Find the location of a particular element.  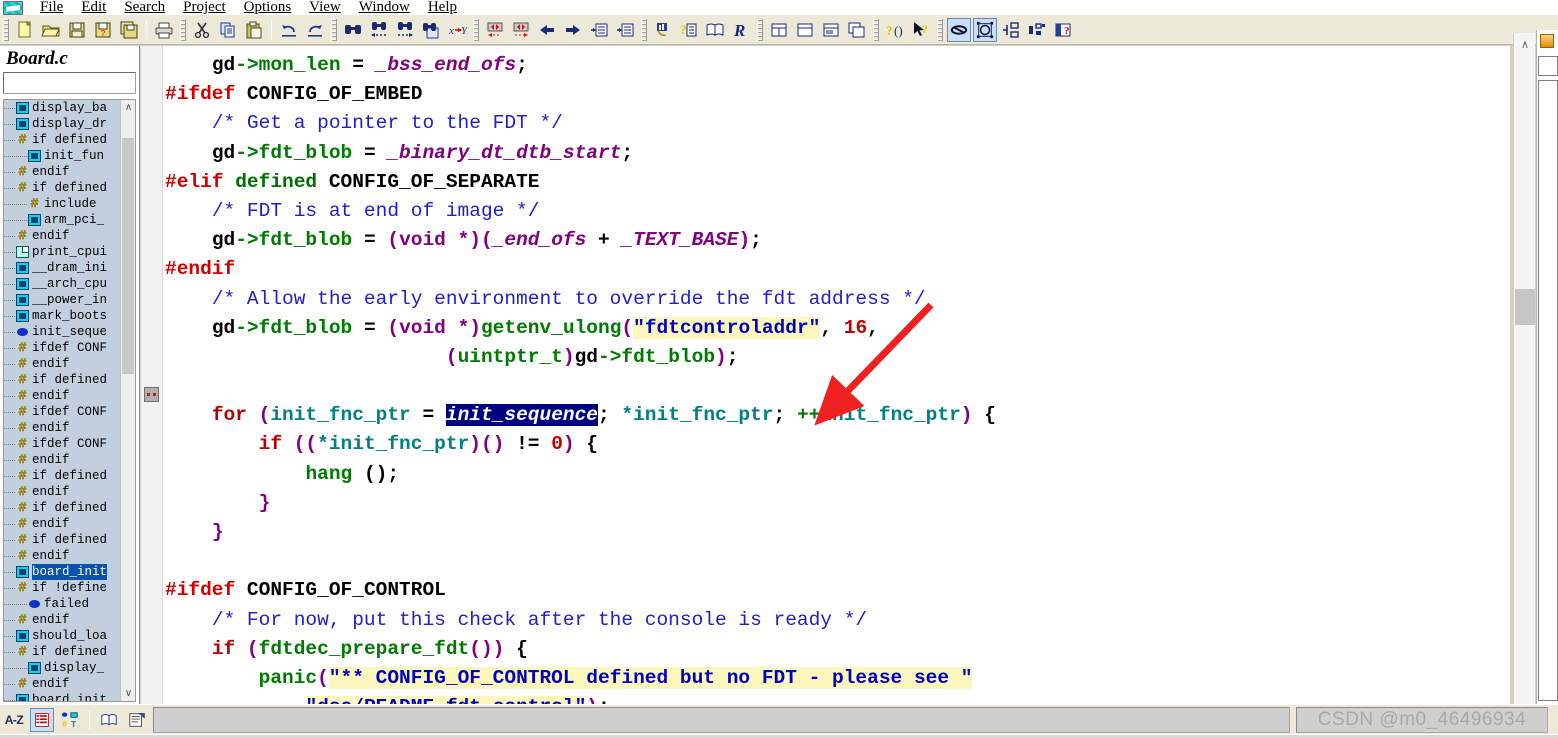

browse-button is located at coordinates (109, 720).